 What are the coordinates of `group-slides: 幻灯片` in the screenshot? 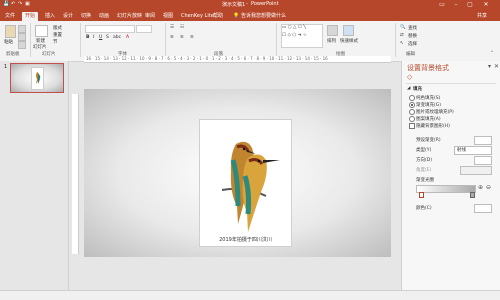 It's located at (49, 54).